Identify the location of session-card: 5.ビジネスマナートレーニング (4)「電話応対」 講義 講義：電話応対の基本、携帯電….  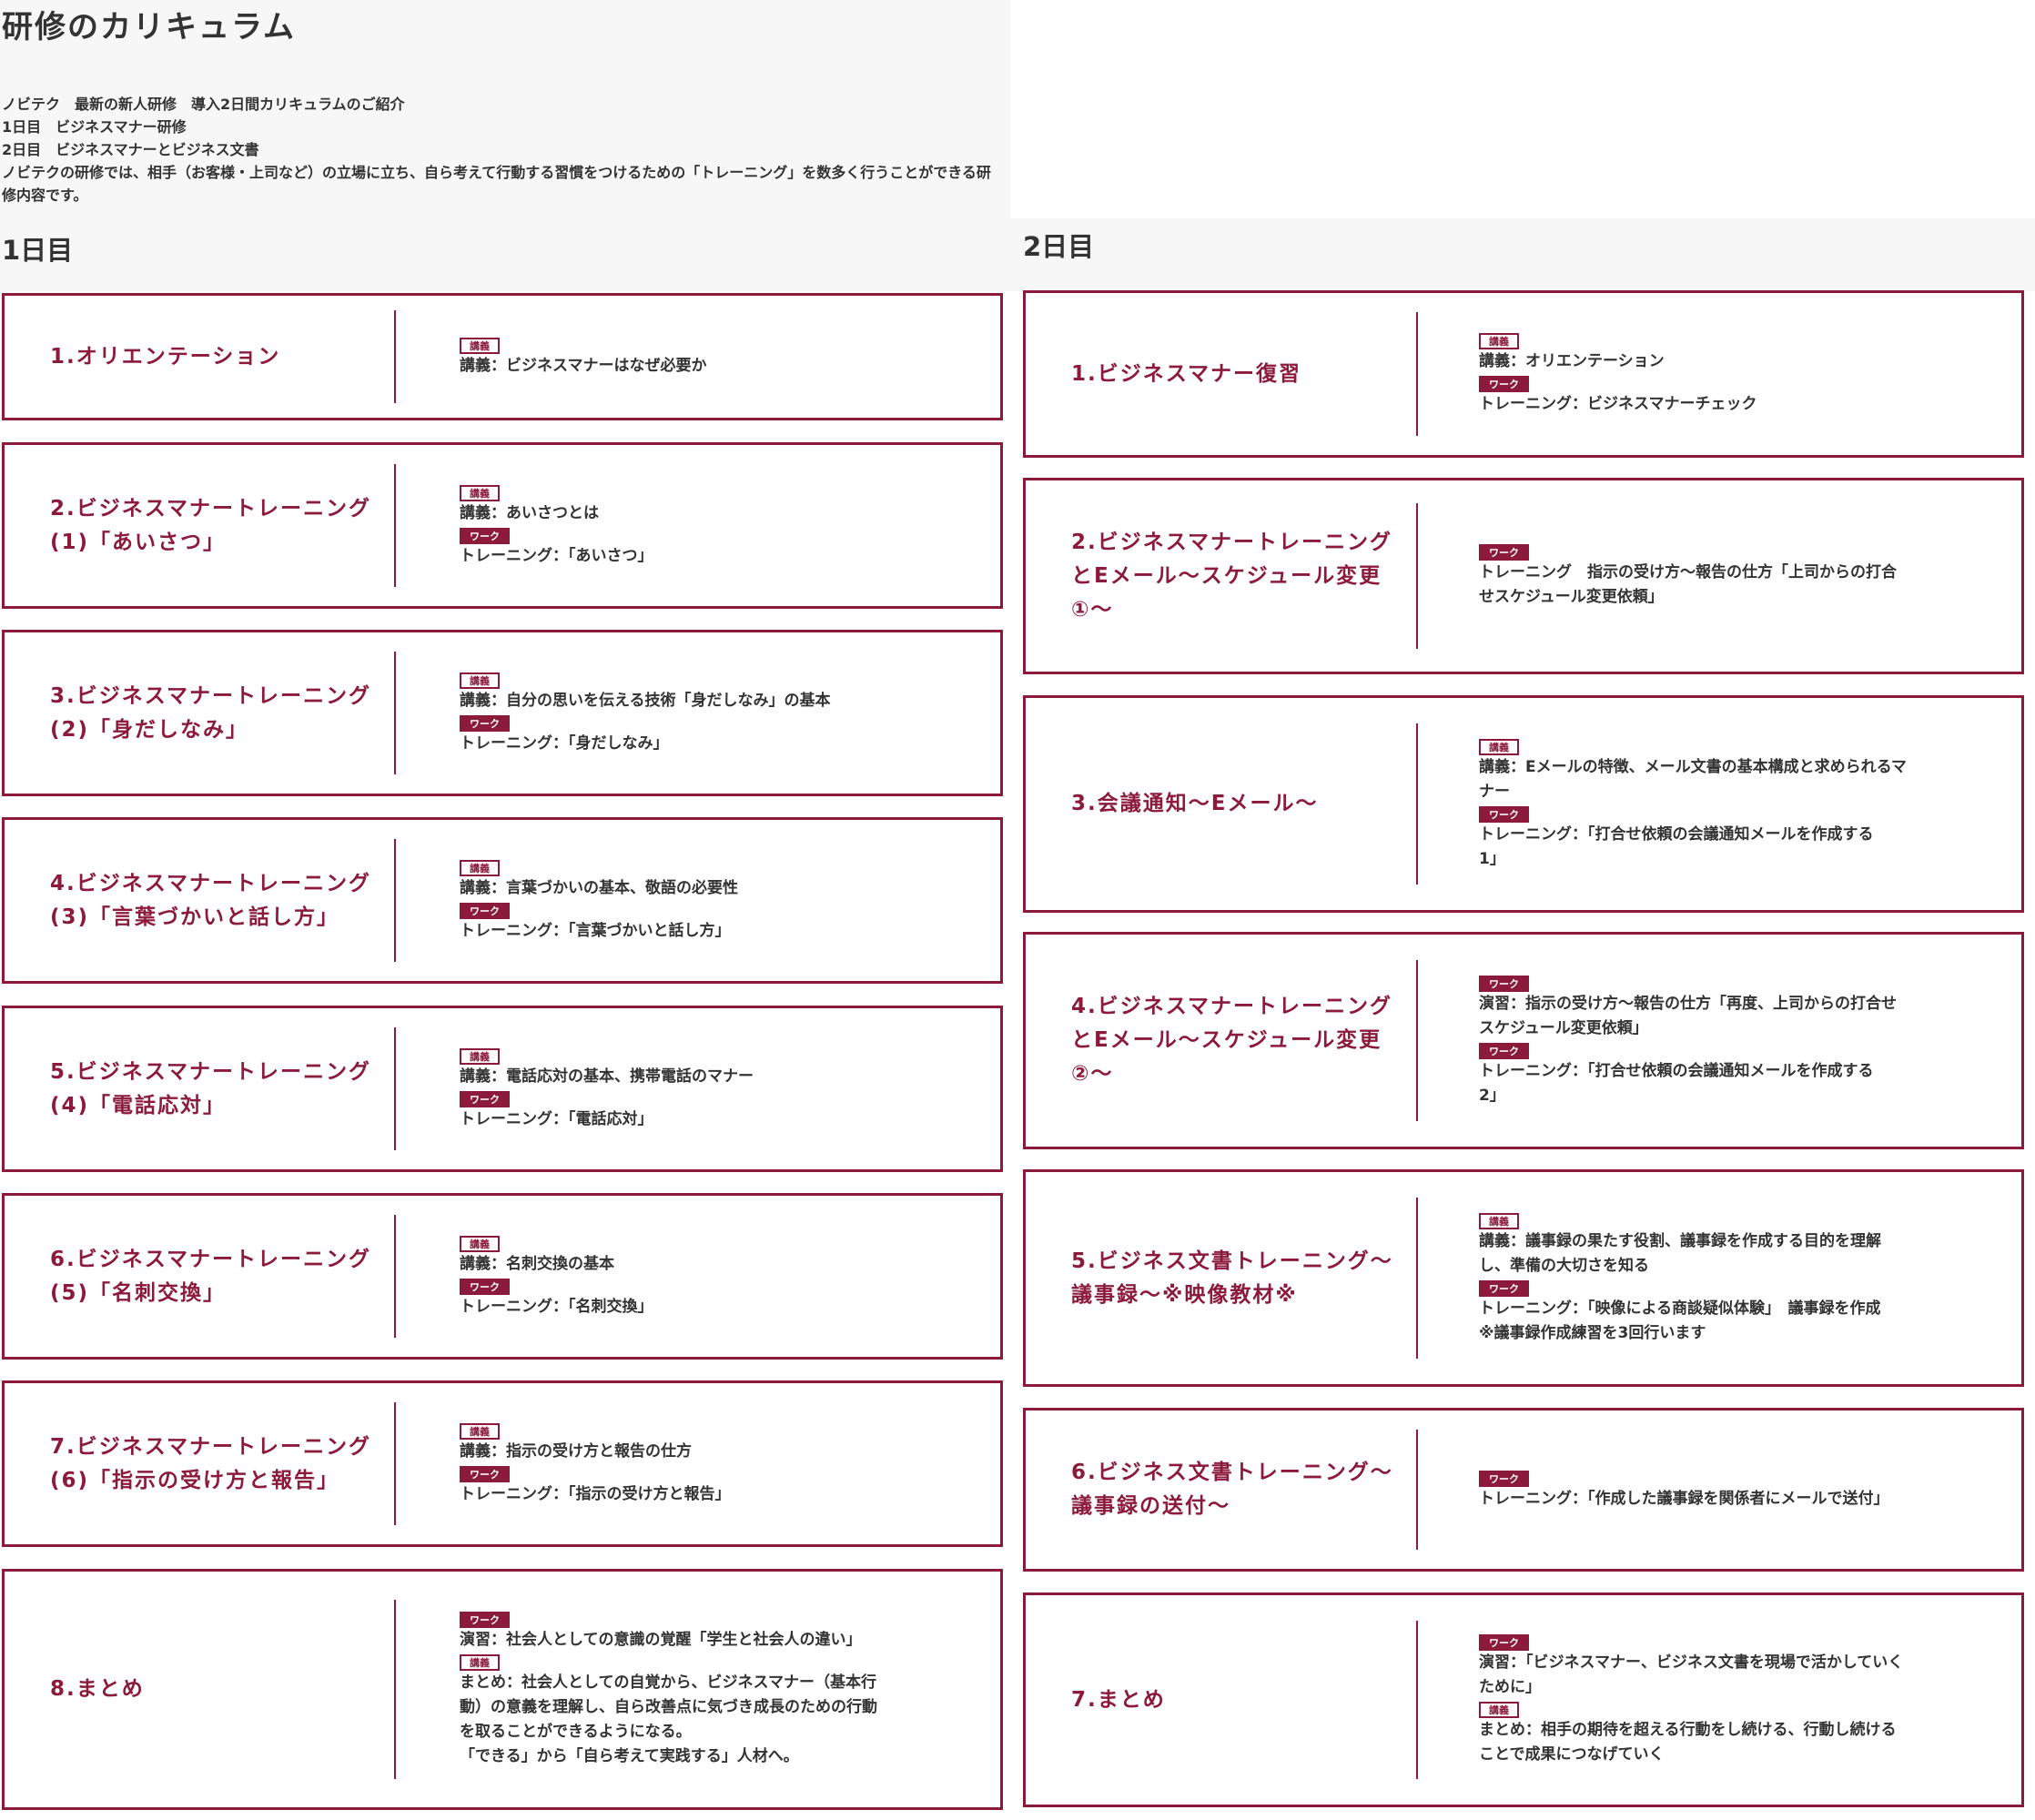
(502, 1089).